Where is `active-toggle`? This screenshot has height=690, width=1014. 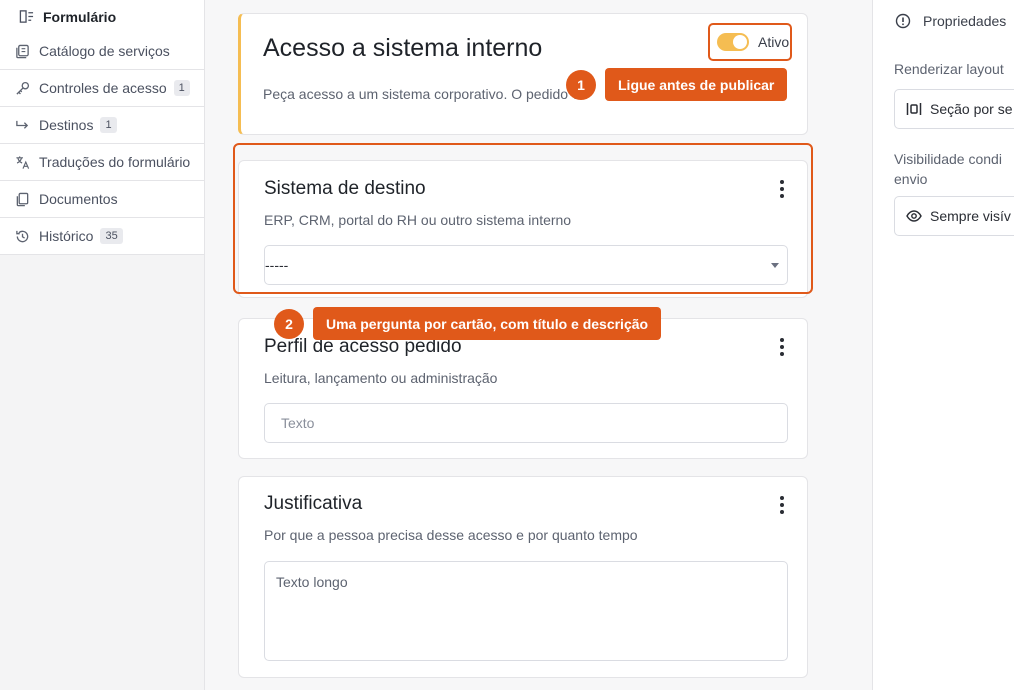 active-toggle is located at coordinates (733, 42).